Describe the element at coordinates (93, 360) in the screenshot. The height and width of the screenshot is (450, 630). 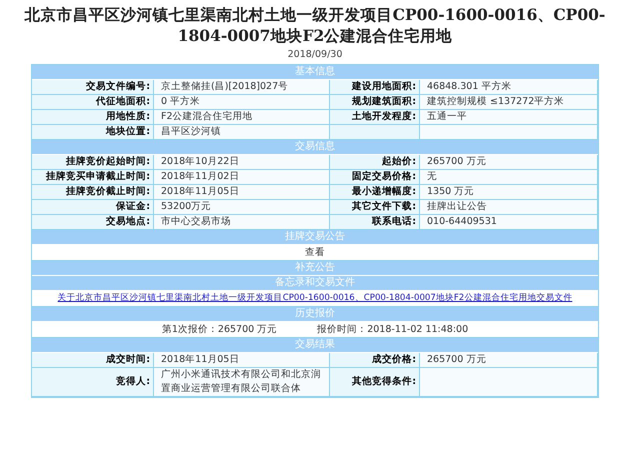
I see `field-label: 成交时间:` at that location.